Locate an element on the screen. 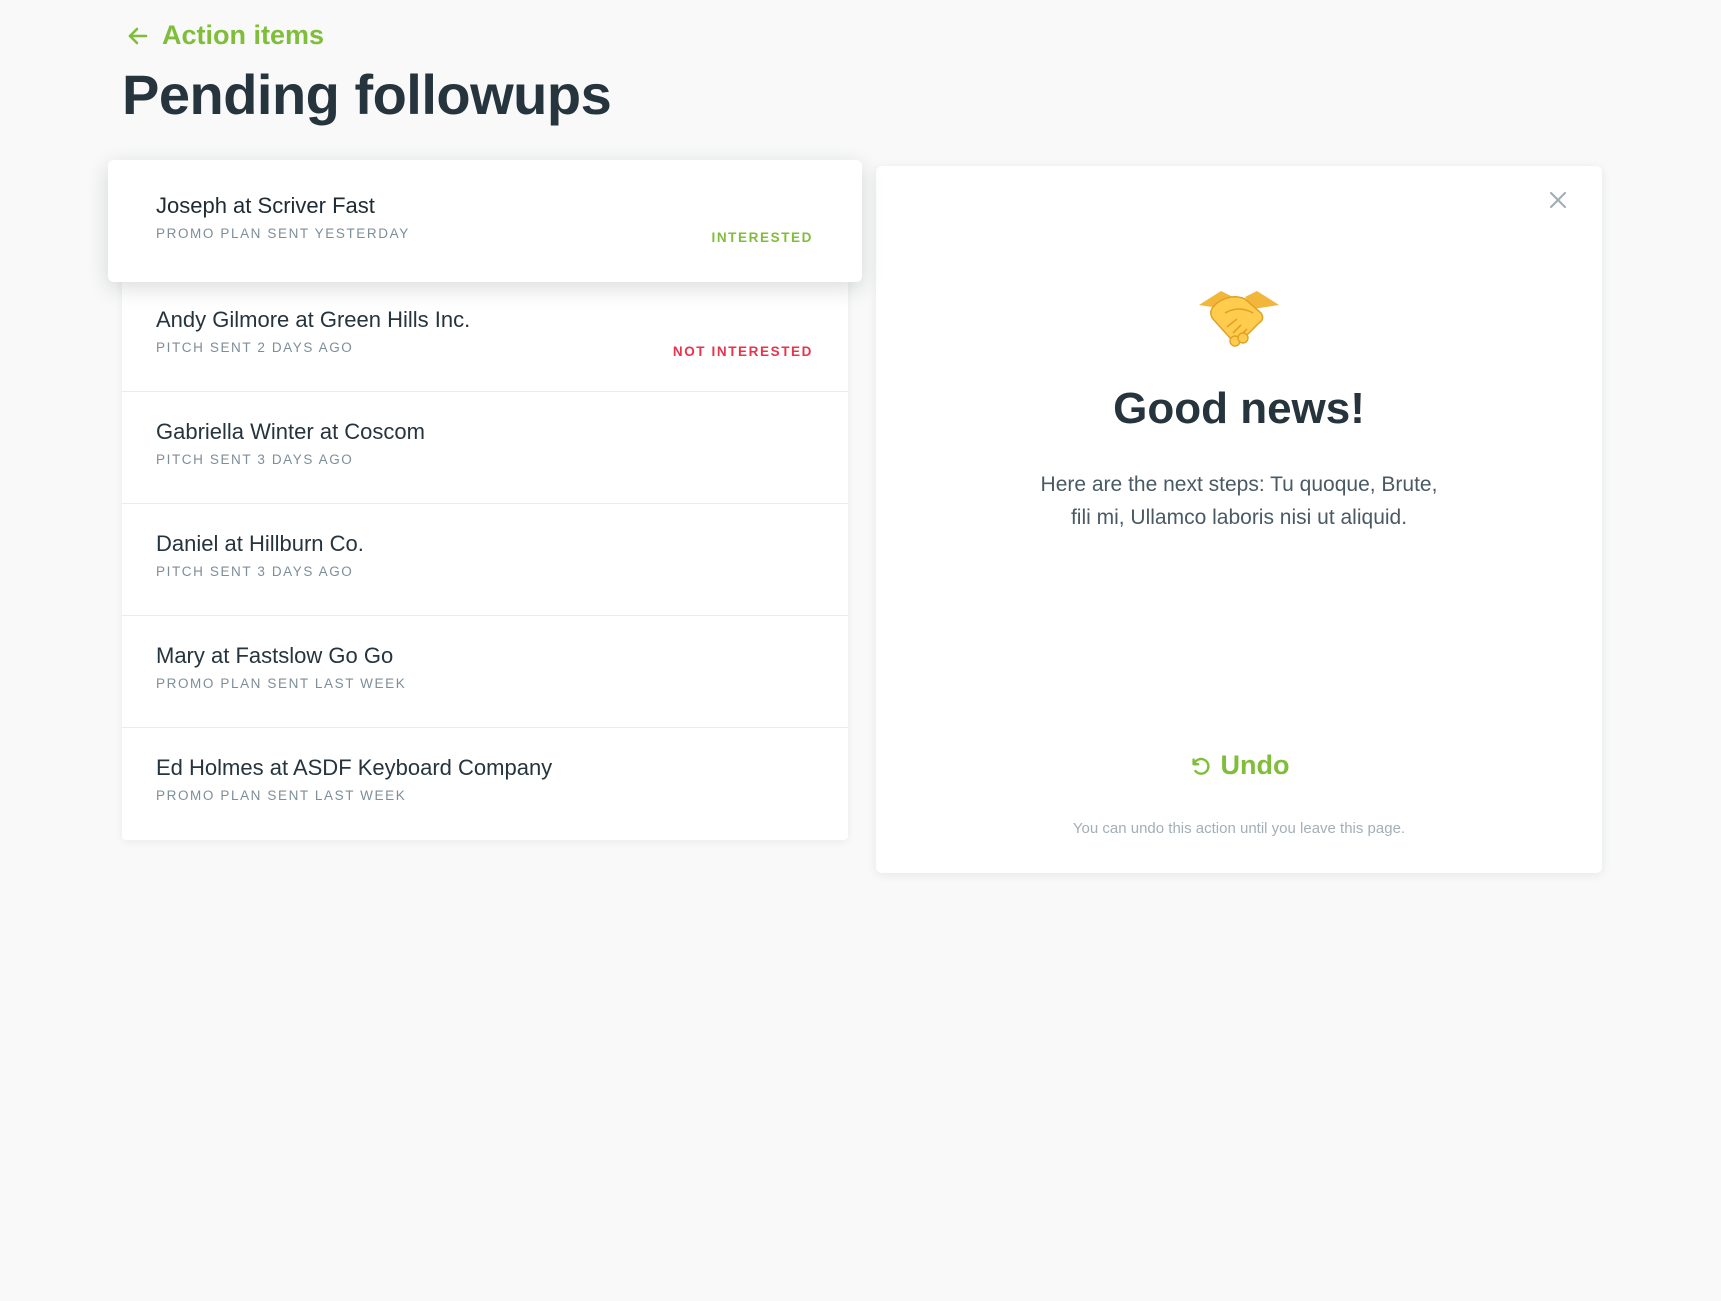  close-icon is located at coordinates (1558, 200).